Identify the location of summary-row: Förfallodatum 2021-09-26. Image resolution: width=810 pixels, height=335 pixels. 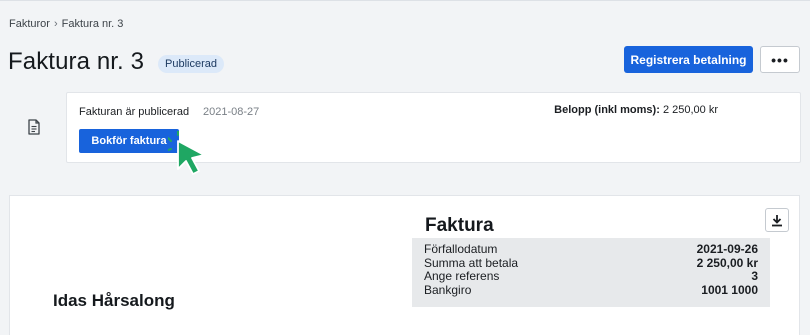
(591, 249).